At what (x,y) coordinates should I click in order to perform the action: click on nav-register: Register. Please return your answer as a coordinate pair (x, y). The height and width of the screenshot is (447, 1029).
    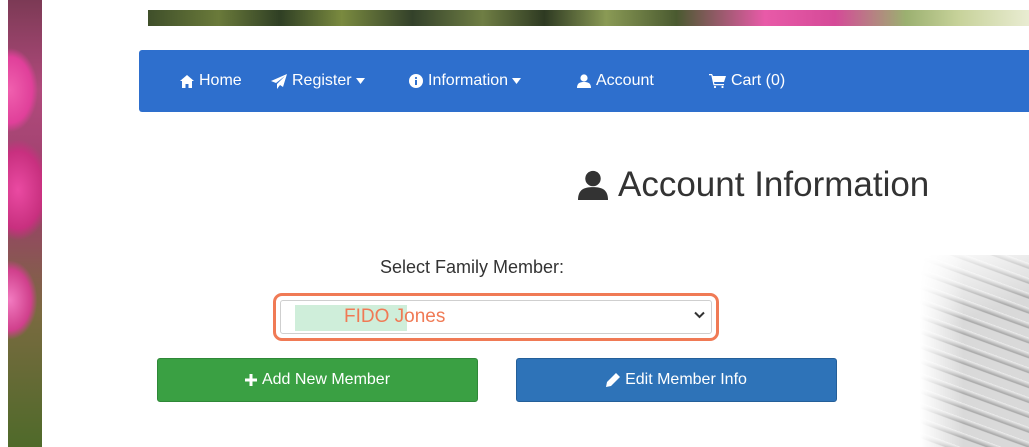
    Looking at the image, I should click on (320, 81).